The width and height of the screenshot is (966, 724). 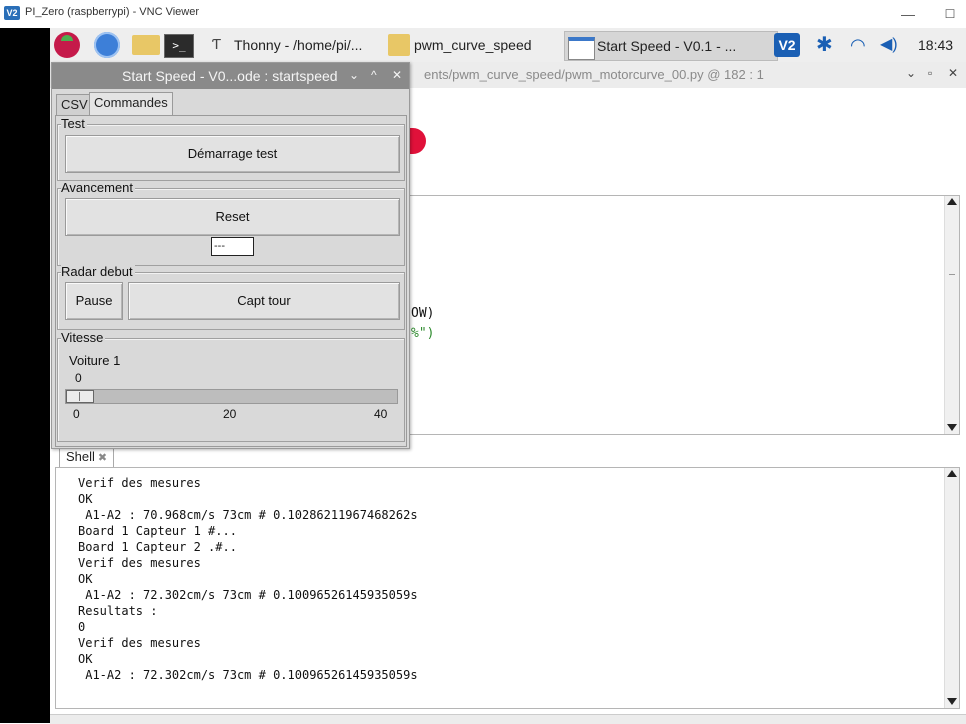 I want to click on window-icon, so click(x=581, y=48).